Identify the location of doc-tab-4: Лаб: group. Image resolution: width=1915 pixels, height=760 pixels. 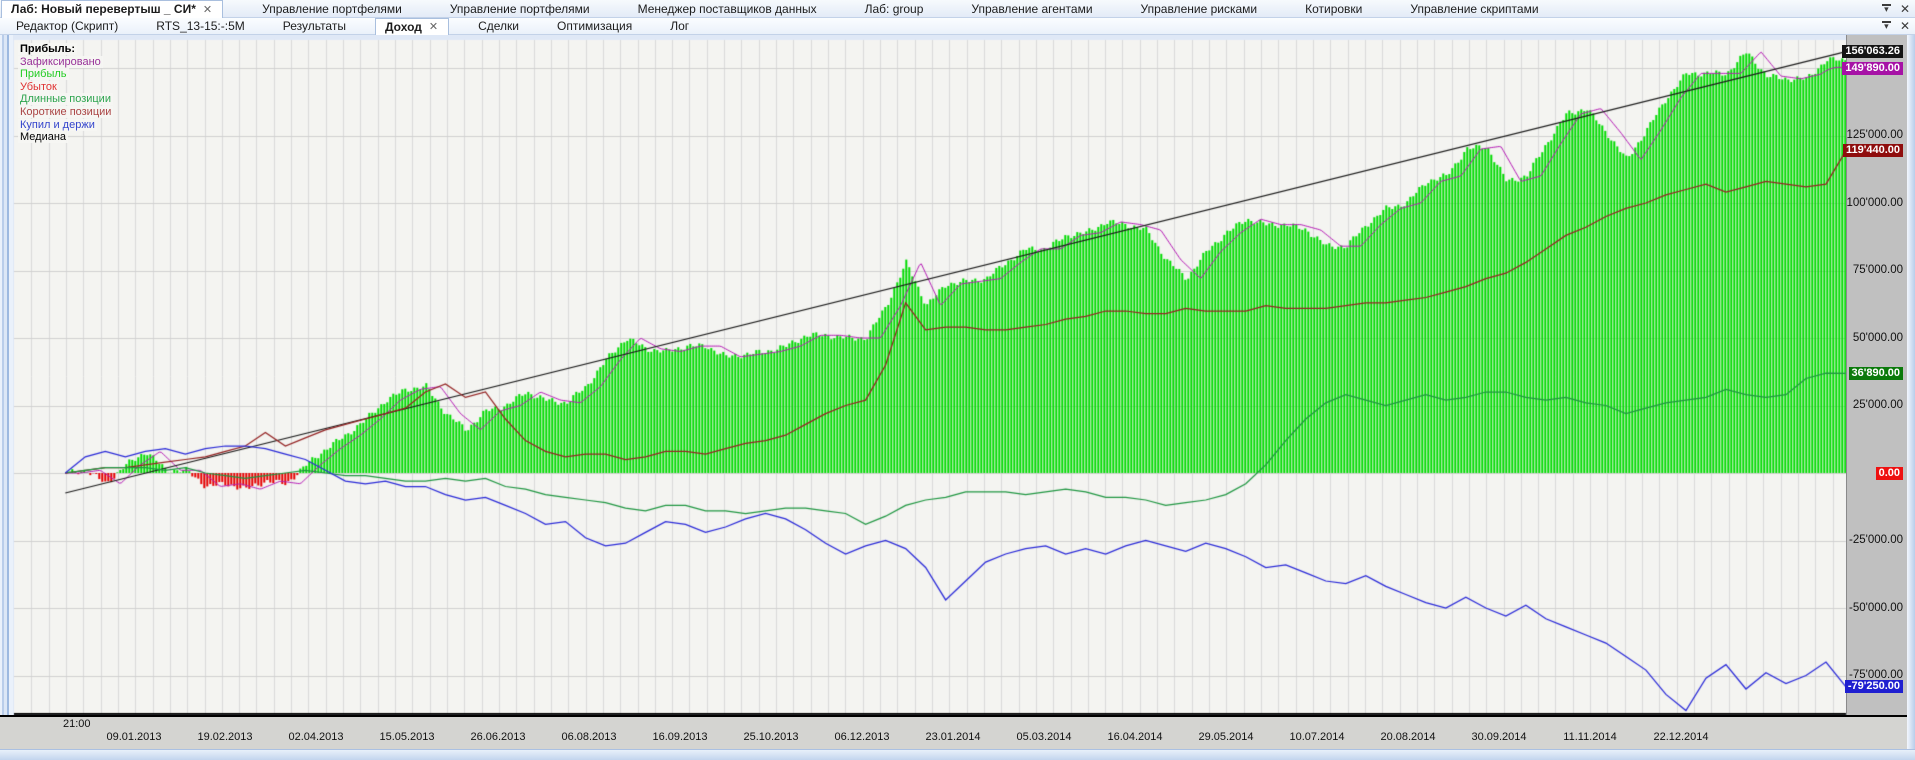
(894, 8).